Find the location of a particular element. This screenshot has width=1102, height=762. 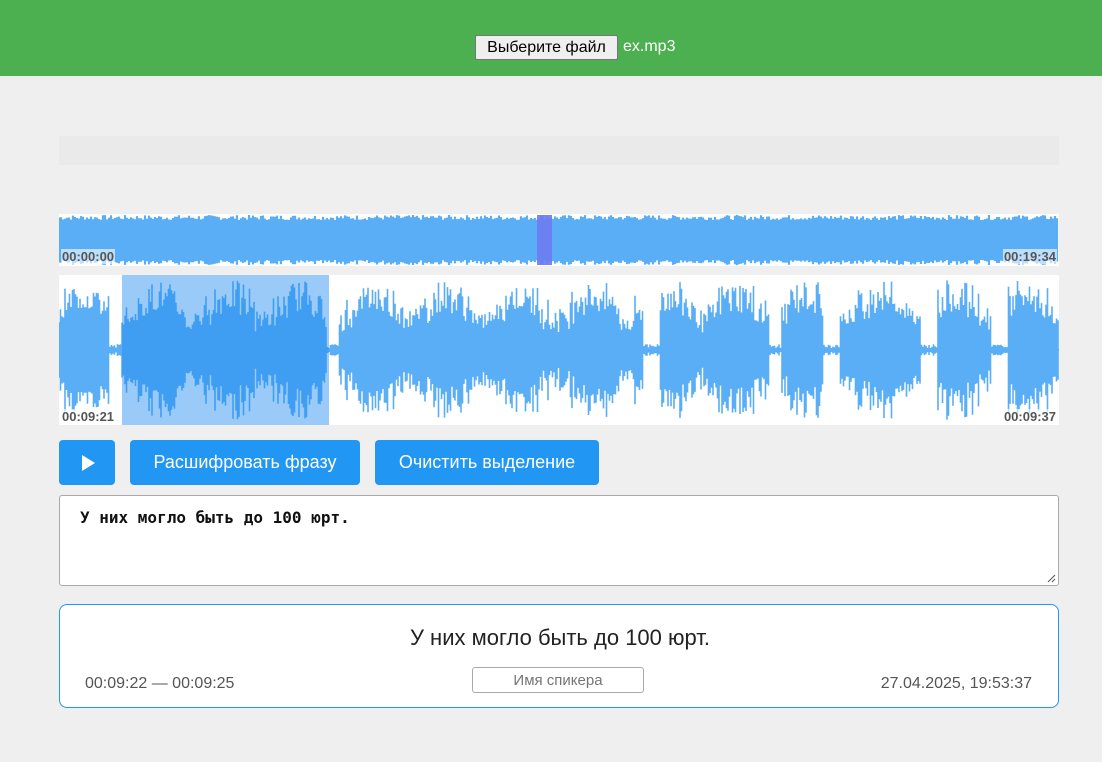

result-time-range: 00:09:22 — 00:09:25 is located at coordinates (160, 683).